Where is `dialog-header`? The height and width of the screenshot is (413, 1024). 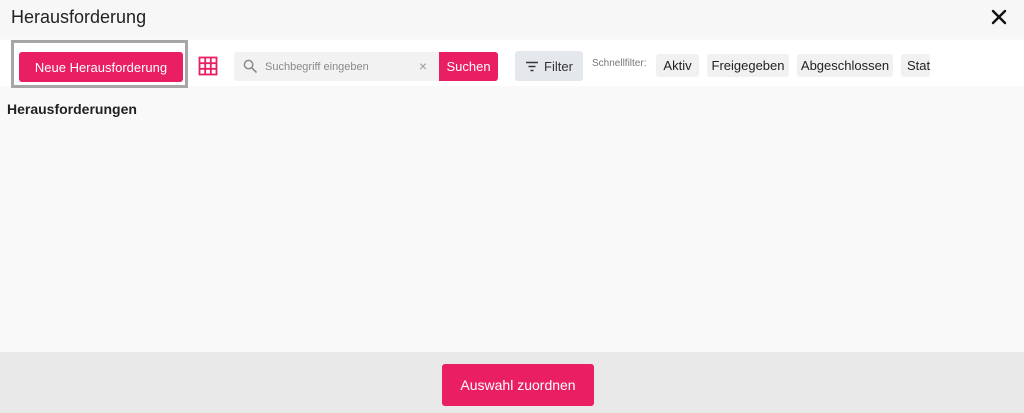 dialog-header is located at coordinates (512, 19).